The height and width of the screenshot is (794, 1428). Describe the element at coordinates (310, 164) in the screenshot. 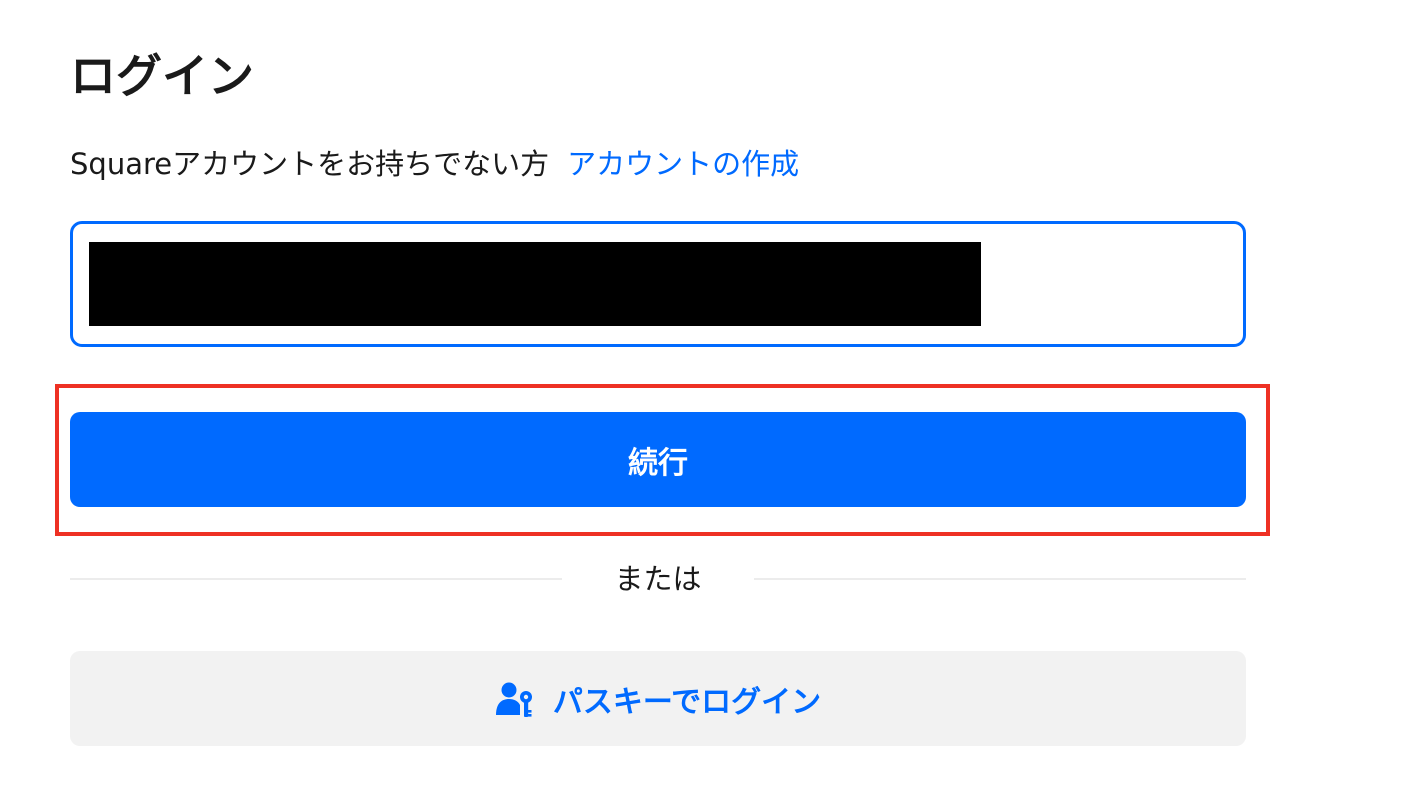

I see `signup-prompt-text: Squareアカウントをお持ちでない方` at that location.